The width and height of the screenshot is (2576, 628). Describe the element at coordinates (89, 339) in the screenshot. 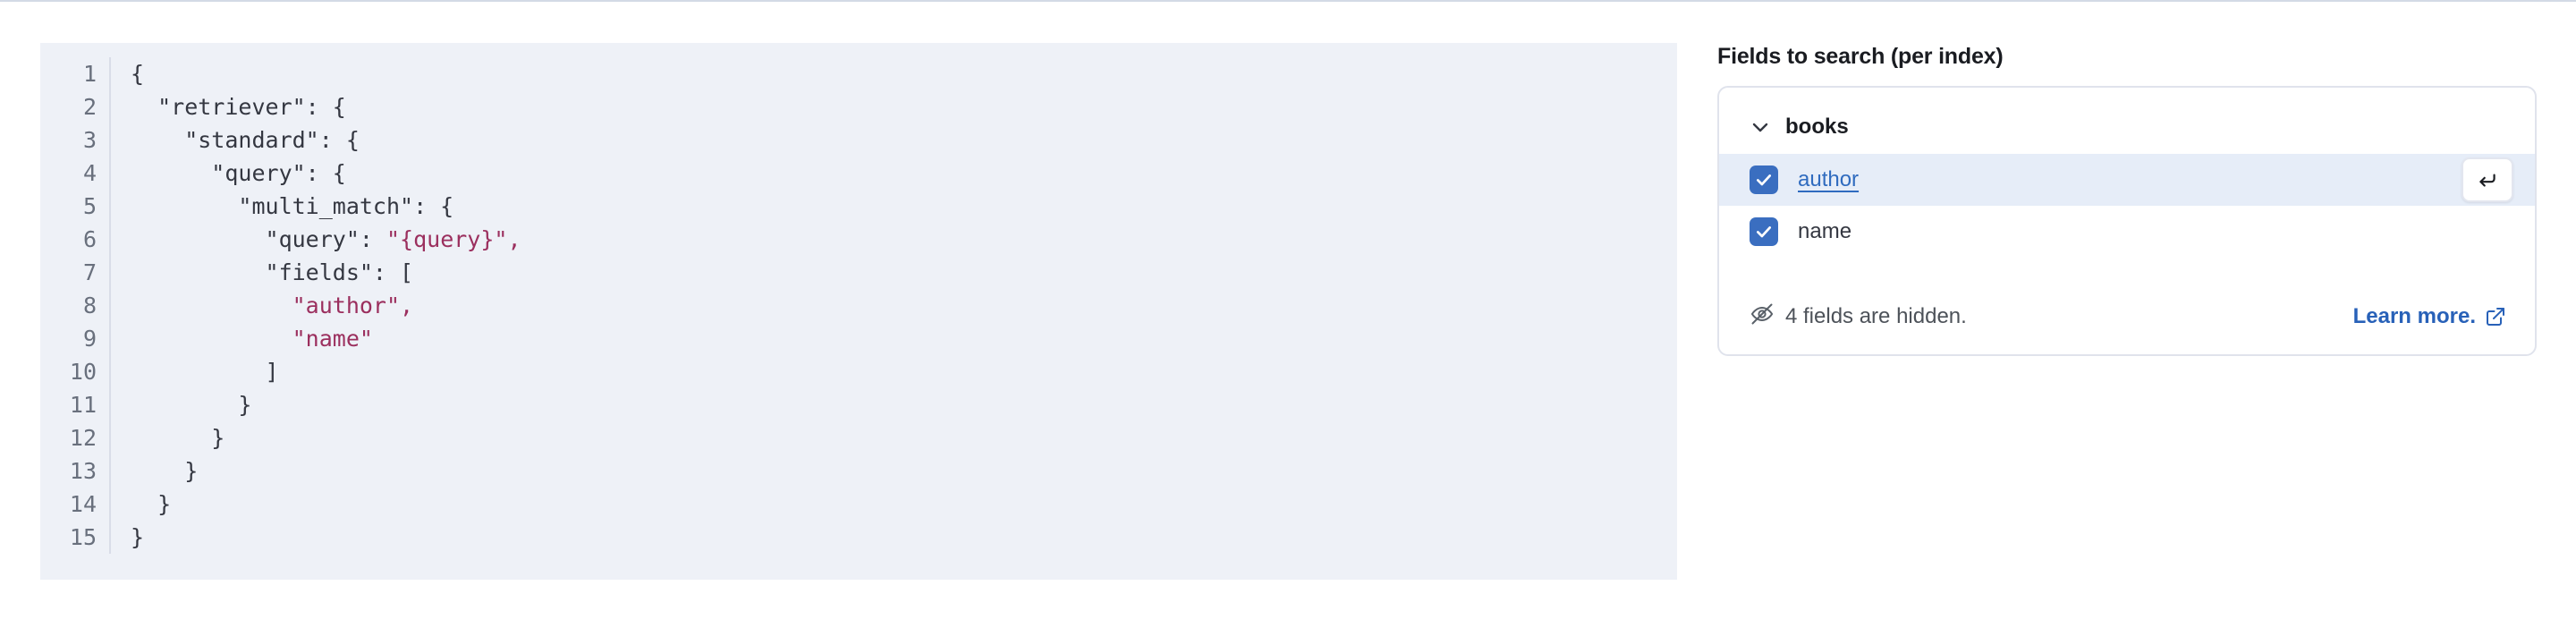

I see `line-number: 9` at that location.